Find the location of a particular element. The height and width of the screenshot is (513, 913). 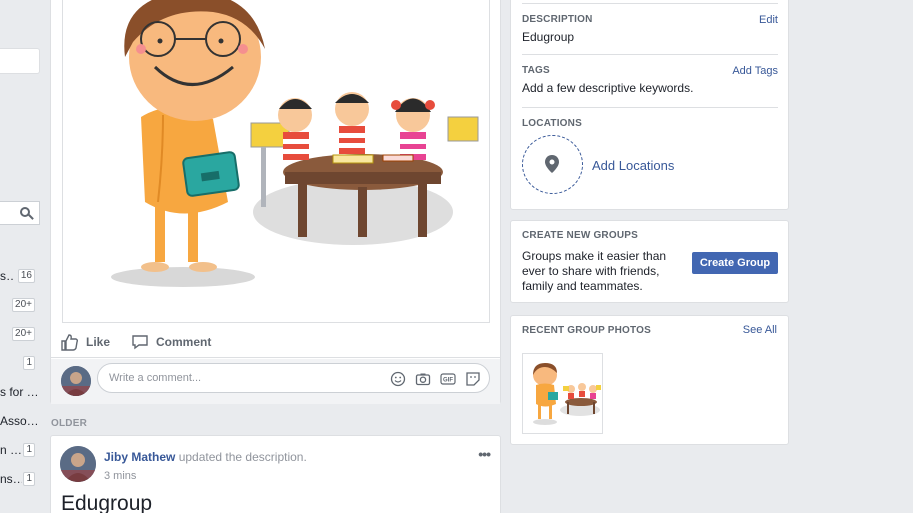

add-tags-link: Add Tags is located at coordinates (755, 71).